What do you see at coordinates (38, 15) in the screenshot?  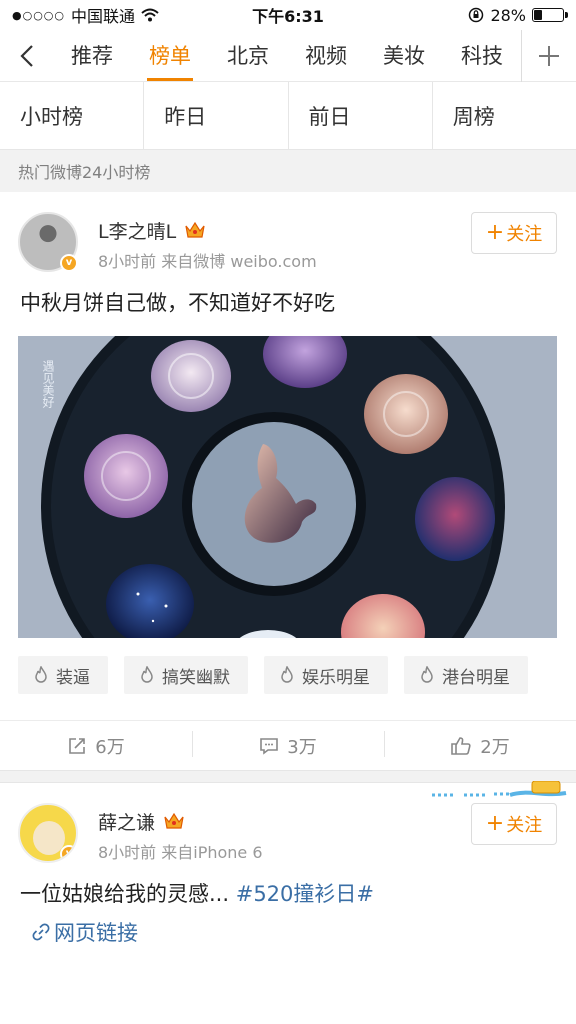 I see `signal-strength-icon: ●○○○○` at bounding box center [38, 15].